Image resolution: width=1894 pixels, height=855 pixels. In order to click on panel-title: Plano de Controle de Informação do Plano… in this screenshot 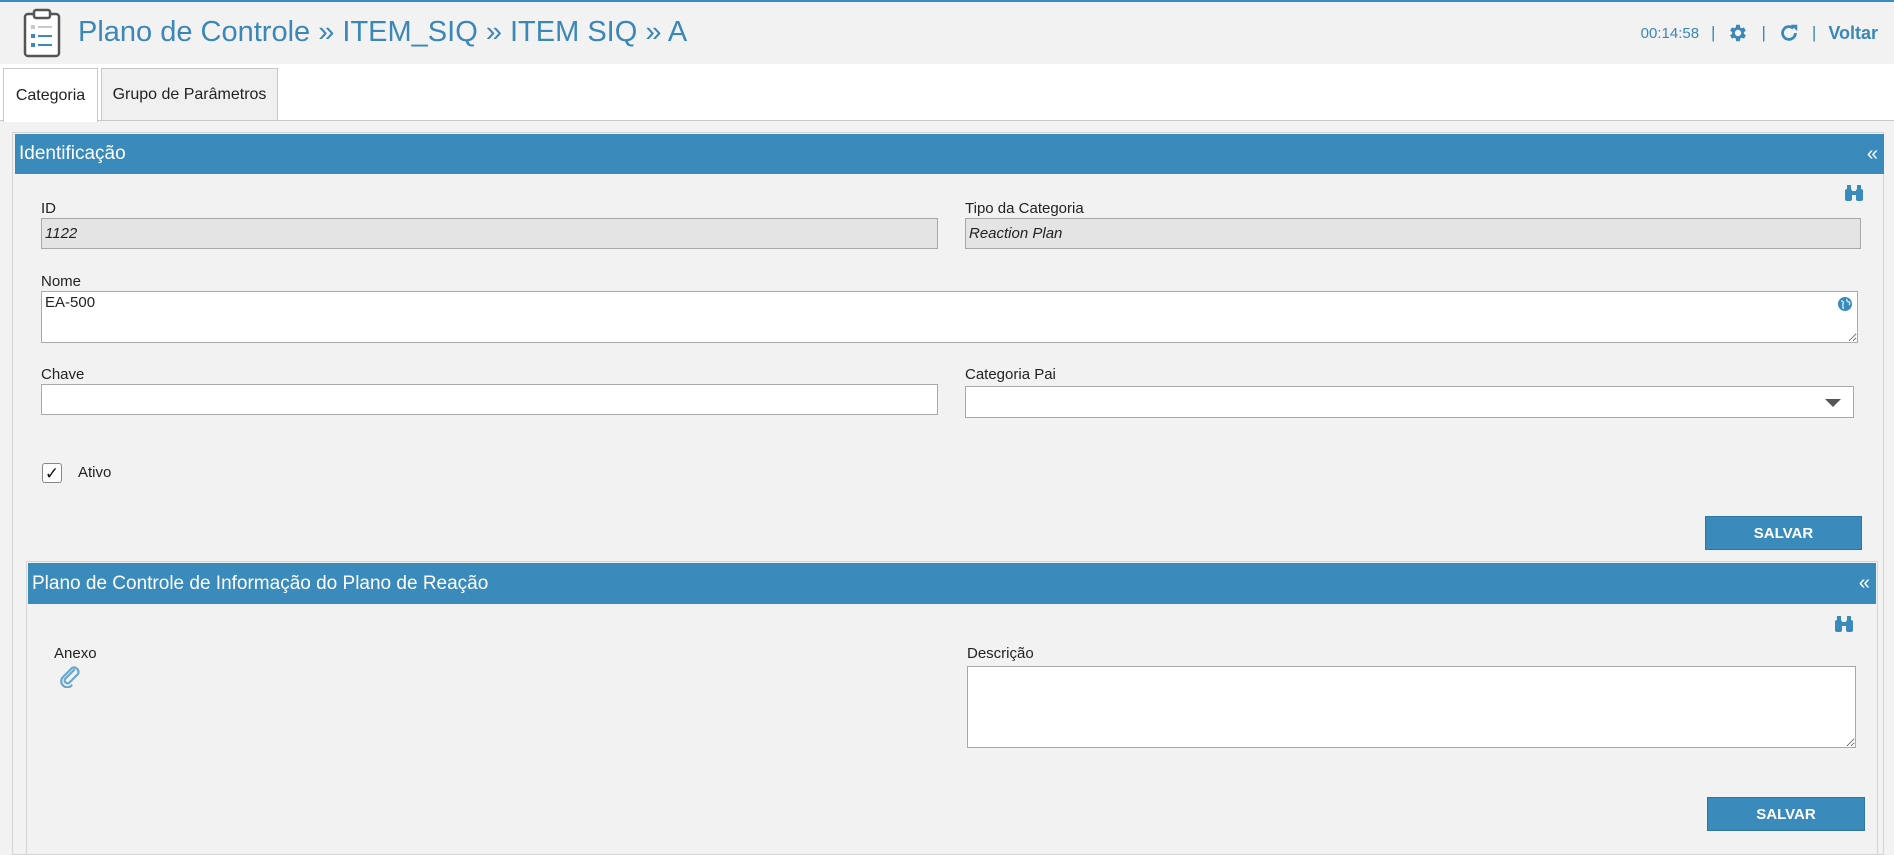, I will do `click(260, 583)`.